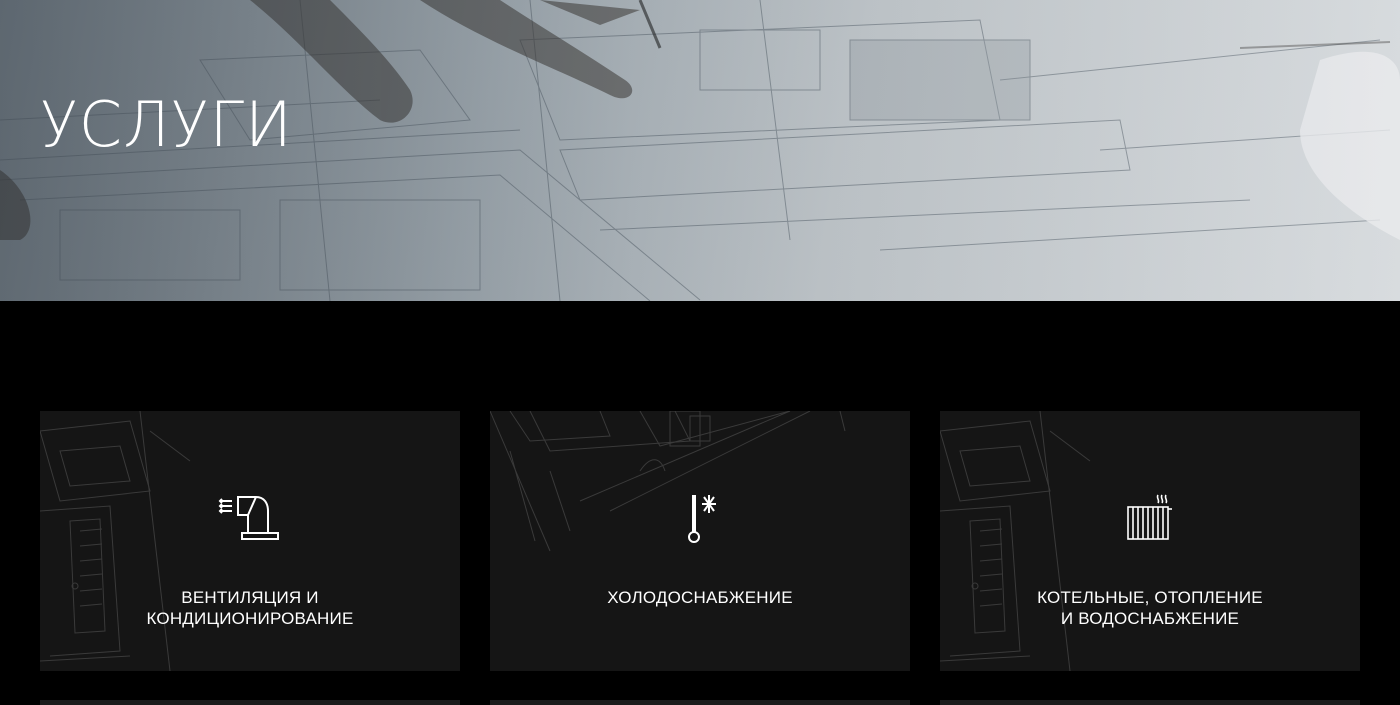  Describe the element at coordinates (1149, 517) in the screenshot. I see `radiator-icon` at that location.